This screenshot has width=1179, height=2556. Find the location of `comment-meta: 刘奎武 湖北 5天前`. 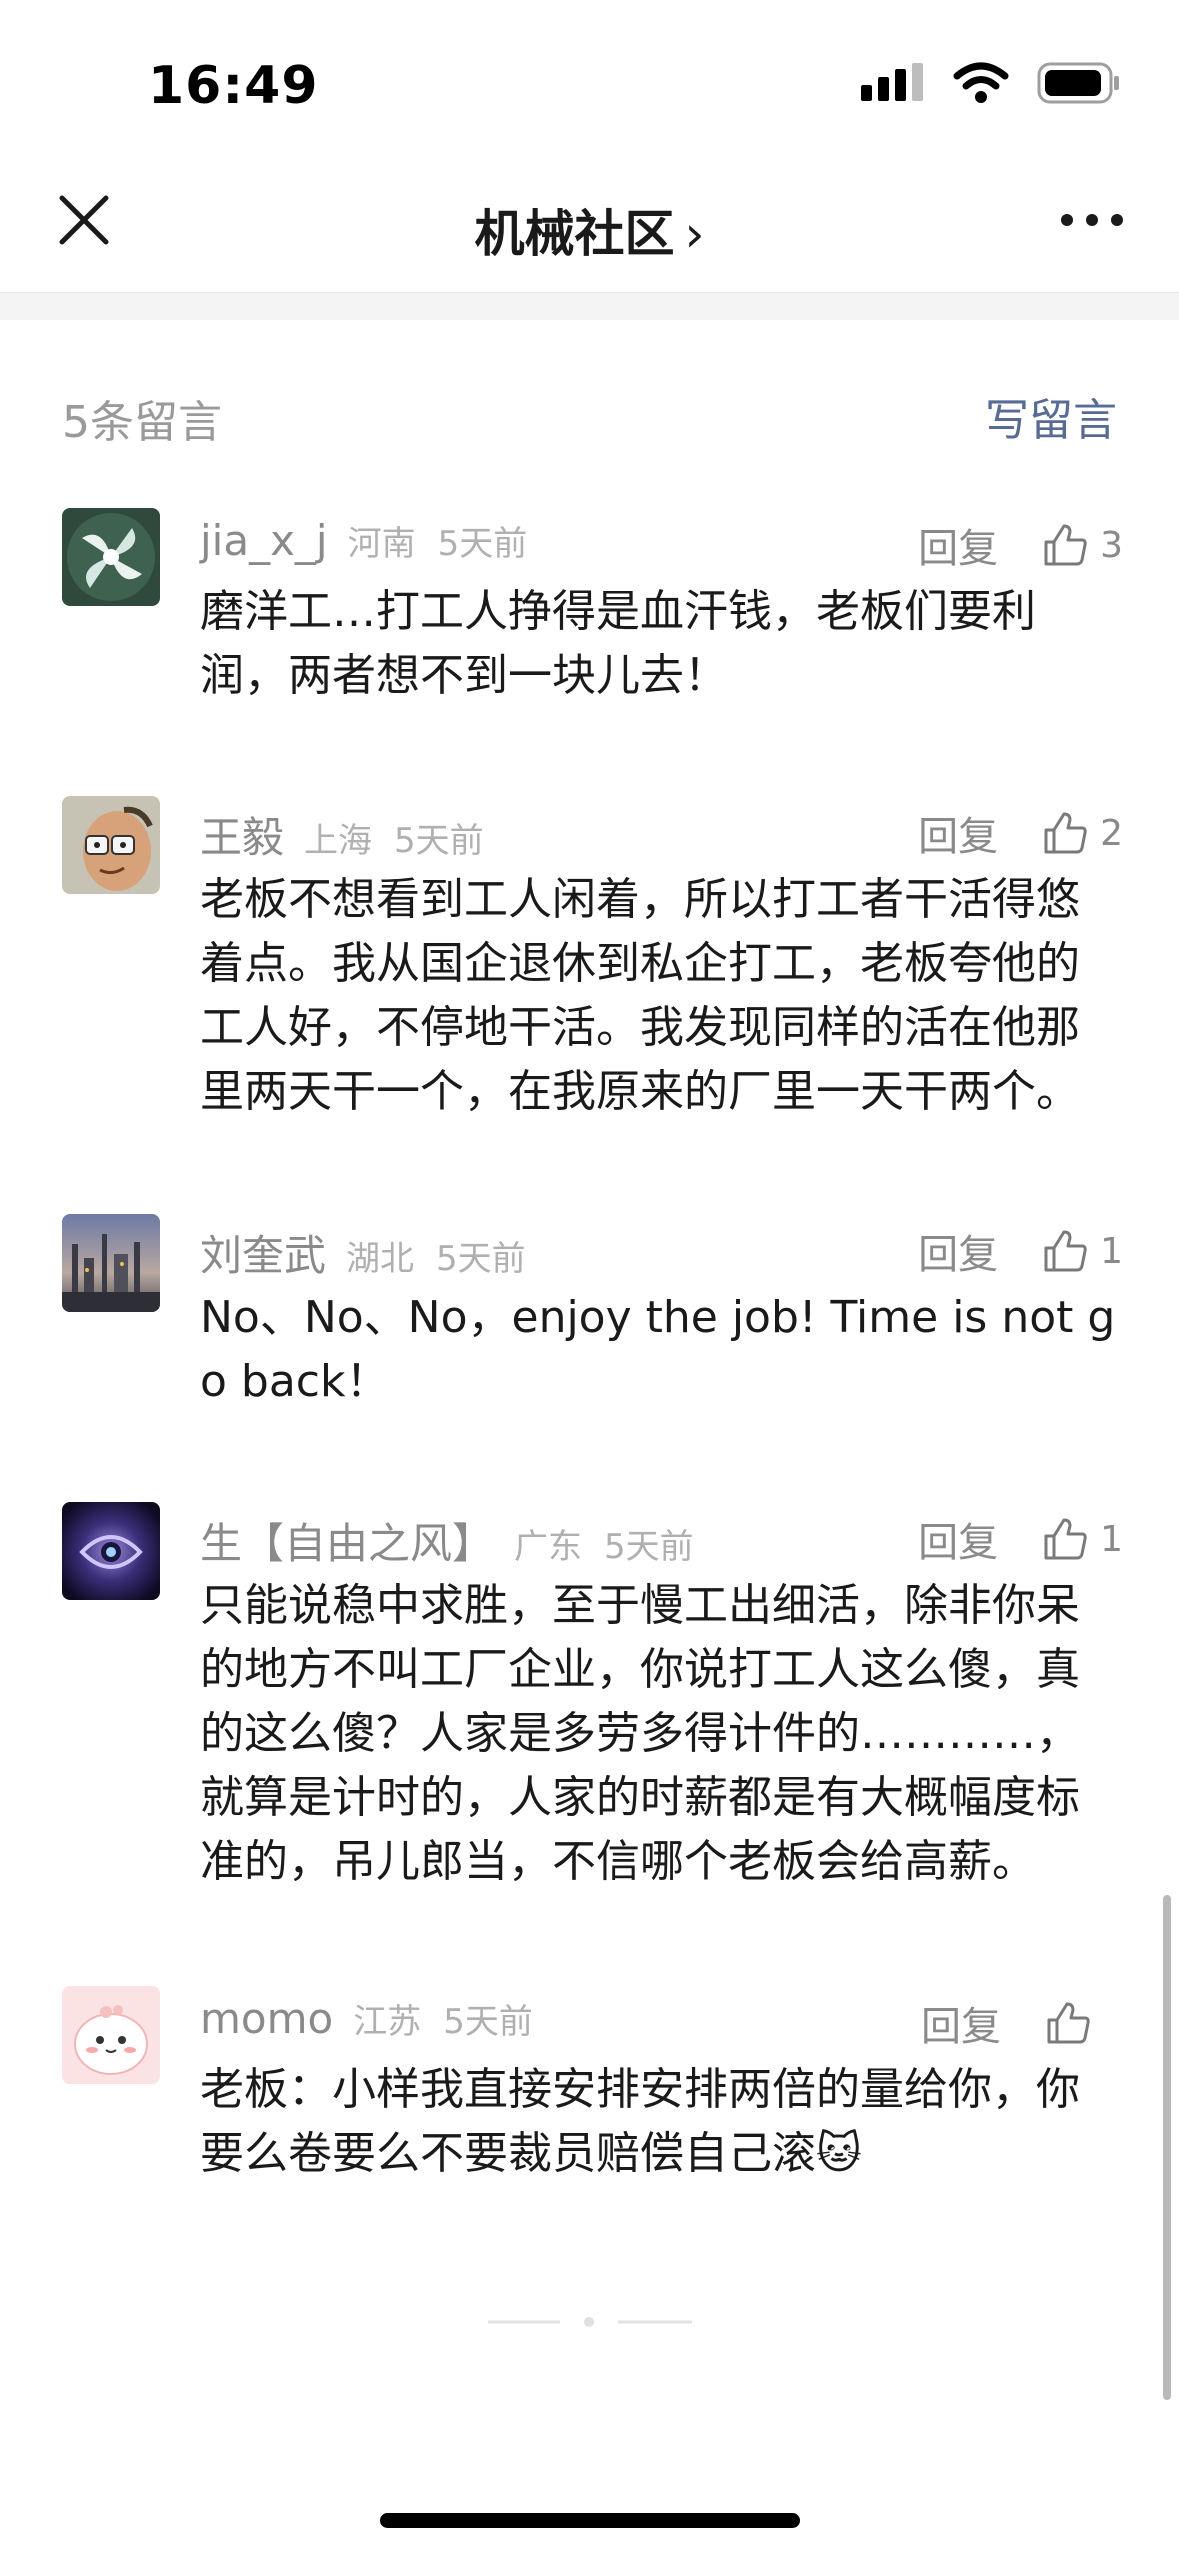

comment-meta: 刘奎武 湖北 5天前 is located at coordinates (374, 1252).